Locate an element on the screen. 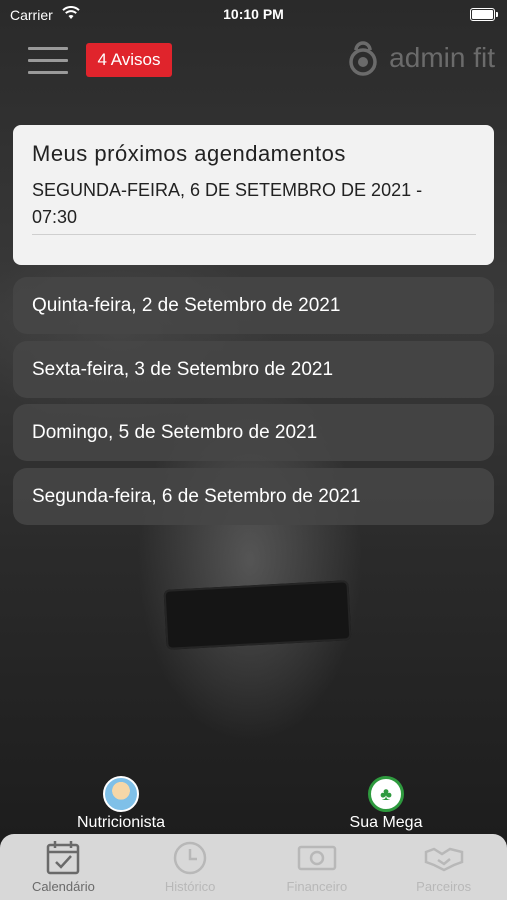 This screenshot has height=900, width=507. next-appointment-time: 07:30 is located at coordinates (55, 217).